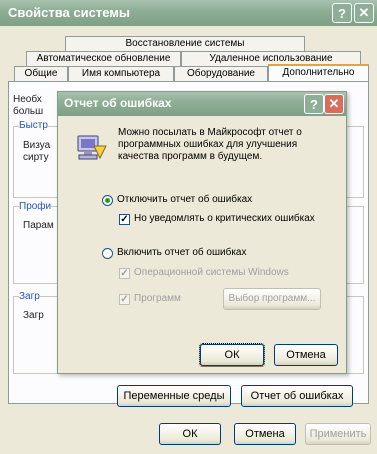 The image size is (377, 454). What do you see at coordinates (224, 218) in the screenshot?
I see `notify-critical-label: Но уведомлять о критических ошибках` at bounding box center [224, 218].